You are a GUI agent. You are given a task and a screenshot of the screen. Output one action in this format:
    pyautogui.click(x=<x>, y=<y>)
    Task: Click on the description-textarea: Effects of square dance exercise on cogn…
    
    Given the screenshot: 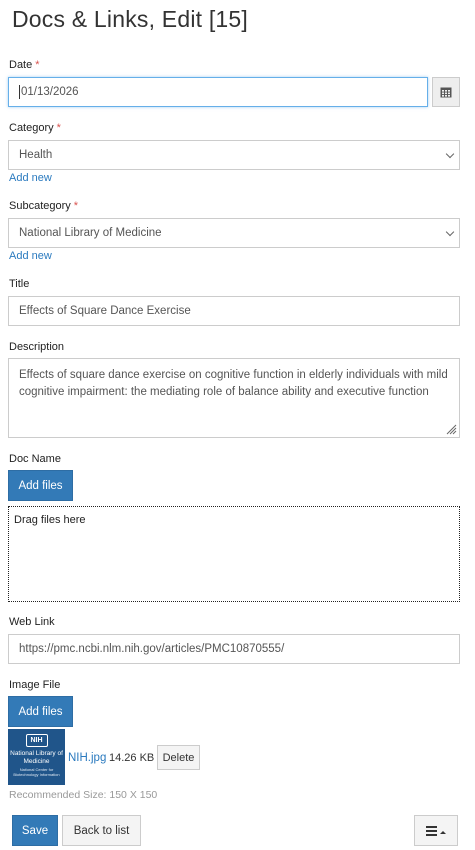 What is the action you would take?
    pyautogui.click(x=234, y=398)
    